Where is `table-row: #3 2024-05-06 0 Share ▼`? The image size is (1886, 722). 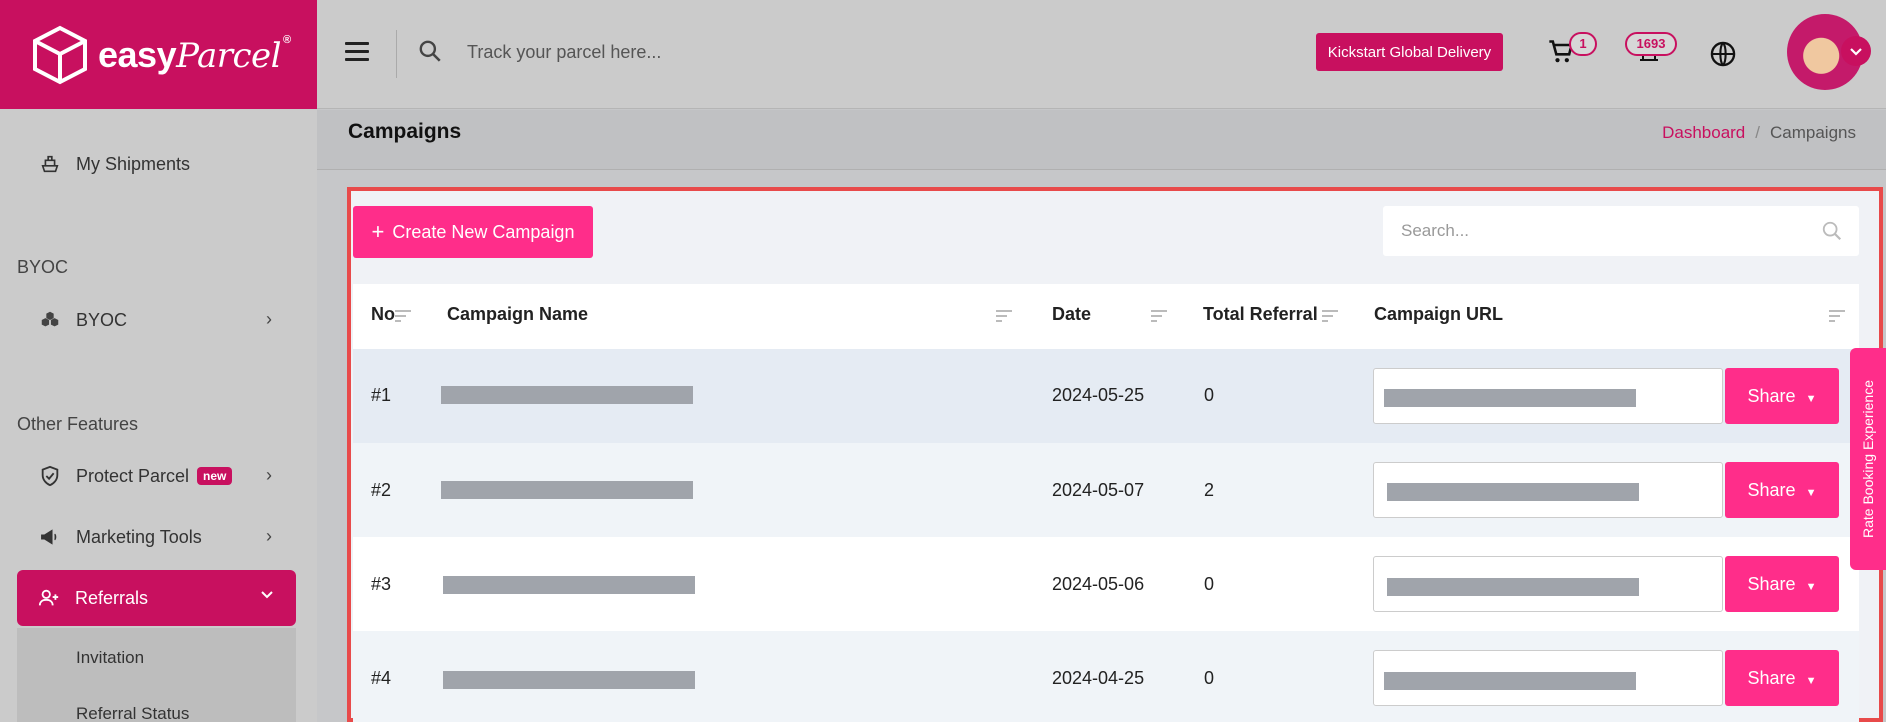 table-row: #3 2024-05-06 0 Share ▼ is located at coordinates (1106, 584).